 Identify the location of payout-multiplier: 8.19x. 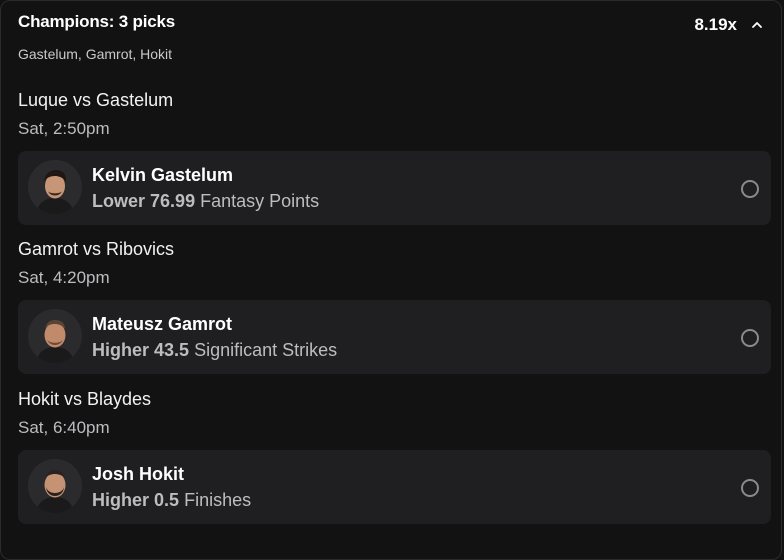
(715, 24).